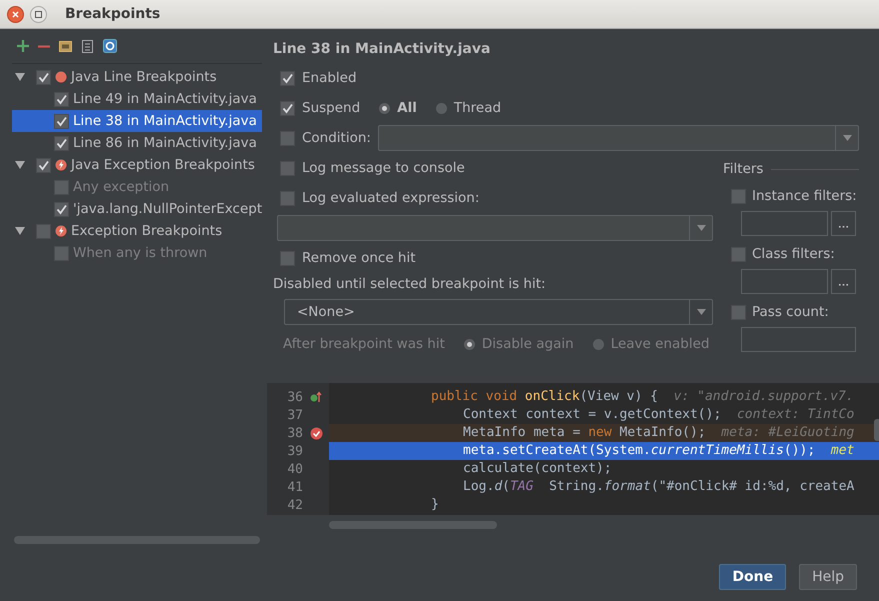 The height and width of the screenshot is (601, 879). I want to click on breakpoint-title: Line 38 in MainActivity.java, so click(382, 50).